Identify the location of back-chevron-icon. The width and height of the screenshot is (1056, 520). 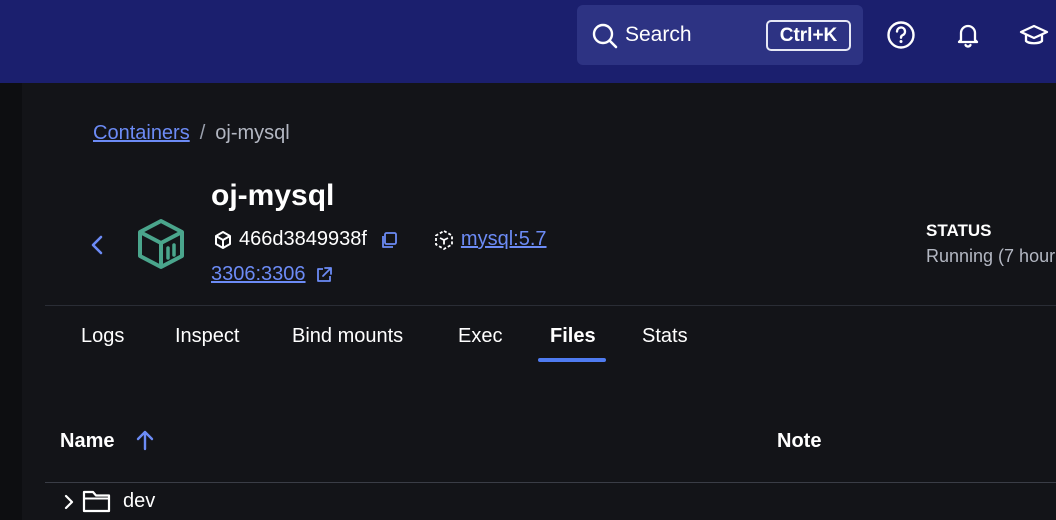
(97, 245).